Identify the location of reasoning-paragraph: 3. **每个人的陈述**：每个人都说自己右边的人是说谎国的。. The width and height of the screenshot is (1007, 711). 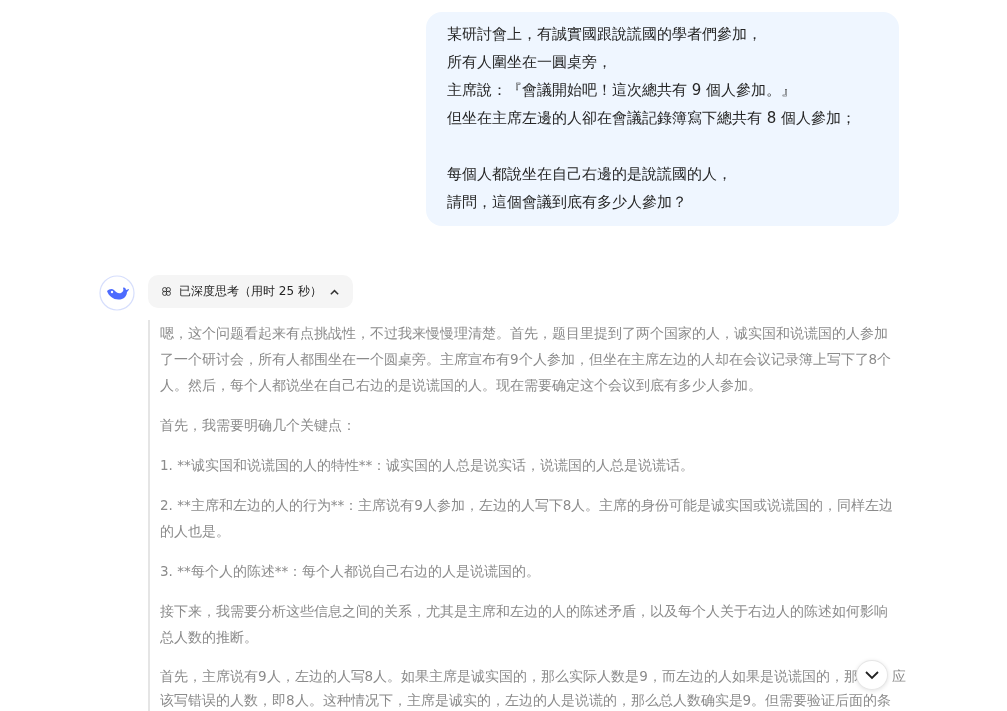
(351, 571).